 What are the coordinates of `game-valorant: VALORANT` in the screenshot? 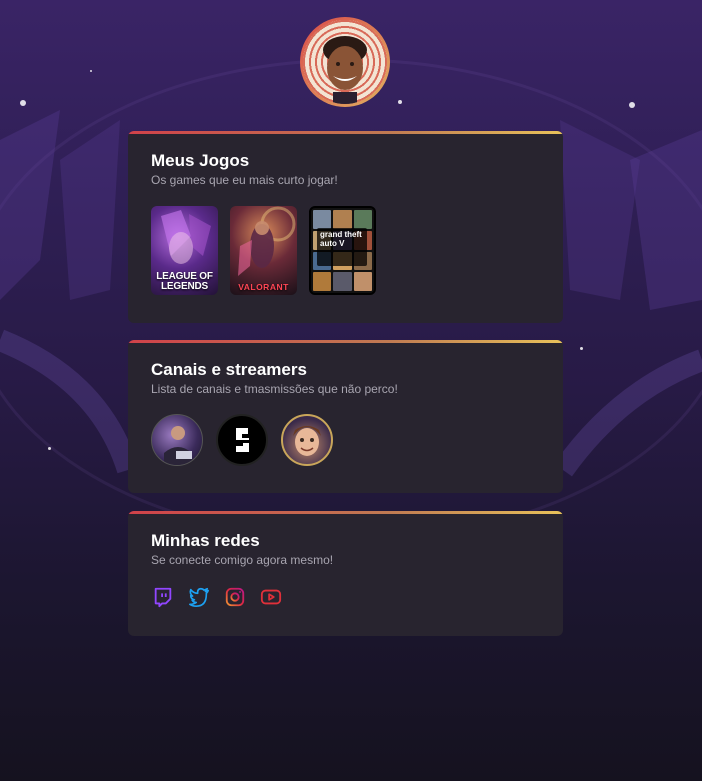 It's located at (263, 250).